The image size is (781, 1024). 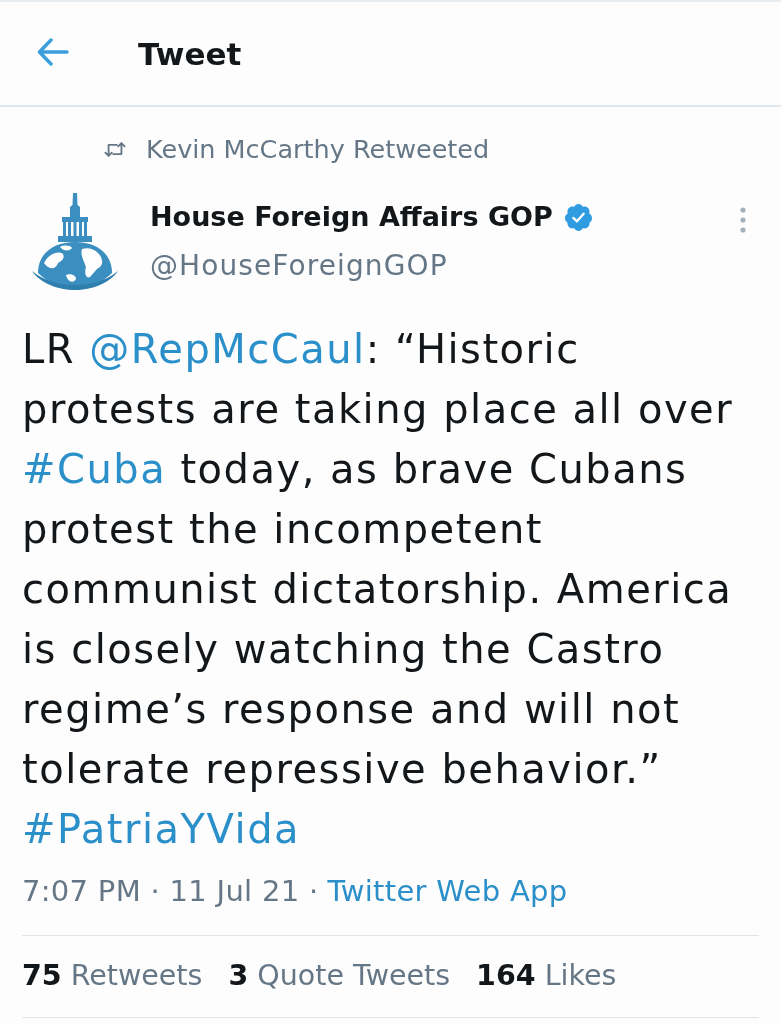 What do you see at coordinates (115, 149) in the screenshot?
I see `retweet-icon` at bounding box center [115, 149].